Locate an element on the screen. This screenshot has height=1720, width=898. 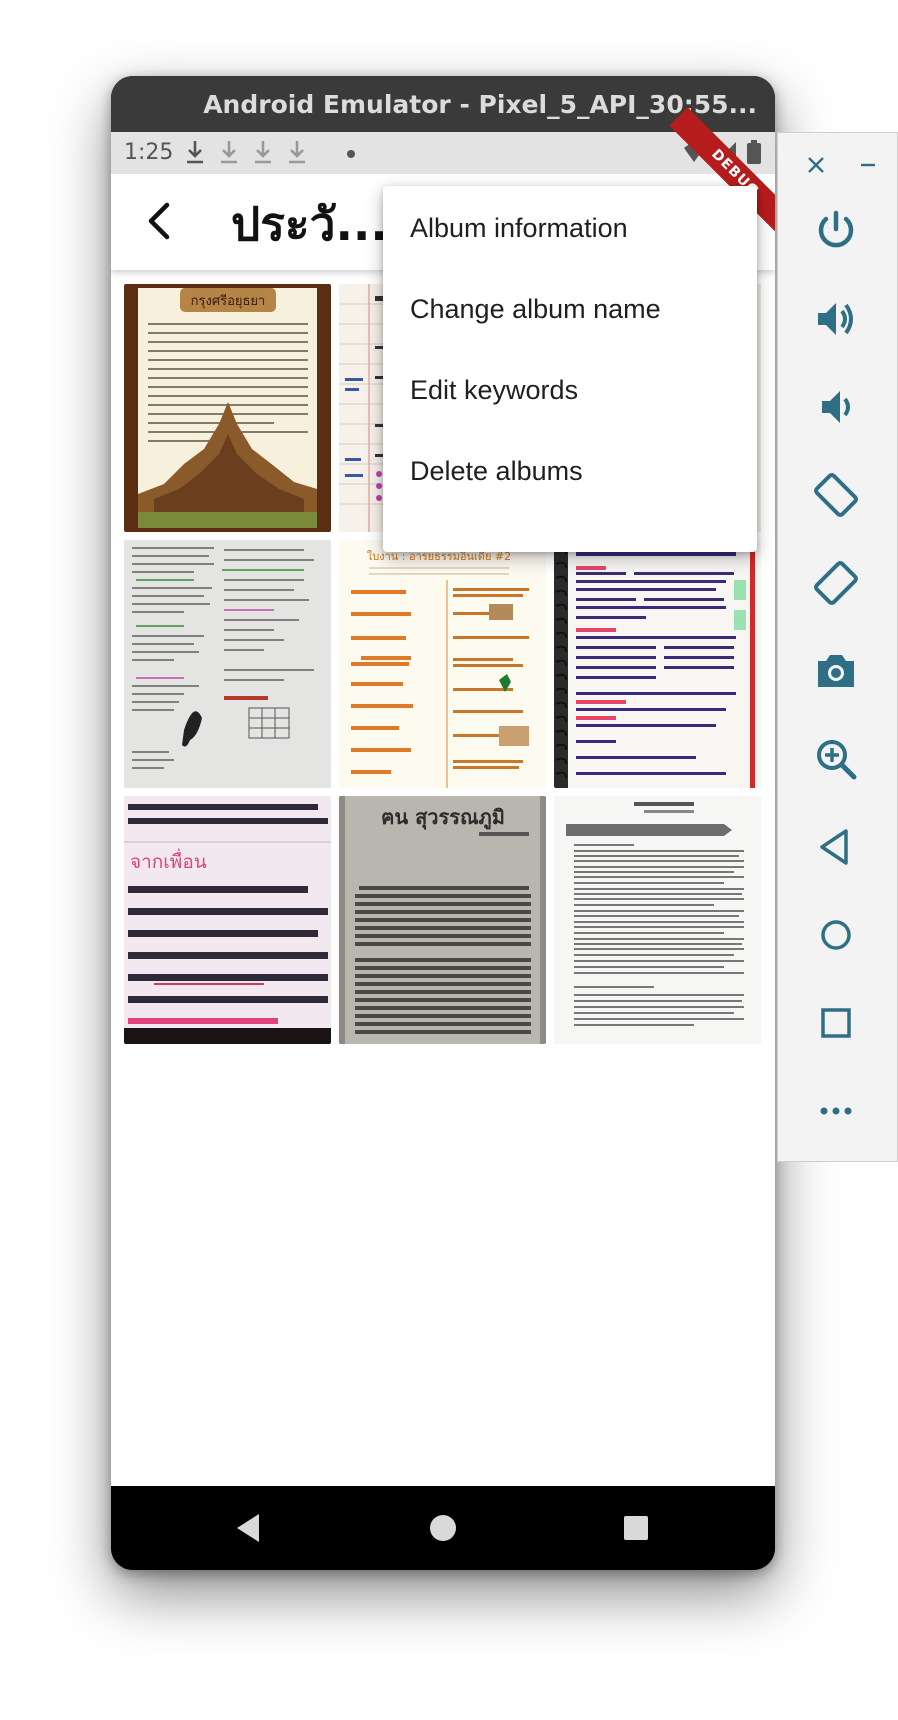
photo-thumbnail: ใบงาน : อารยธรรมอินเดีย #2 is located at coordinates (442, 664).